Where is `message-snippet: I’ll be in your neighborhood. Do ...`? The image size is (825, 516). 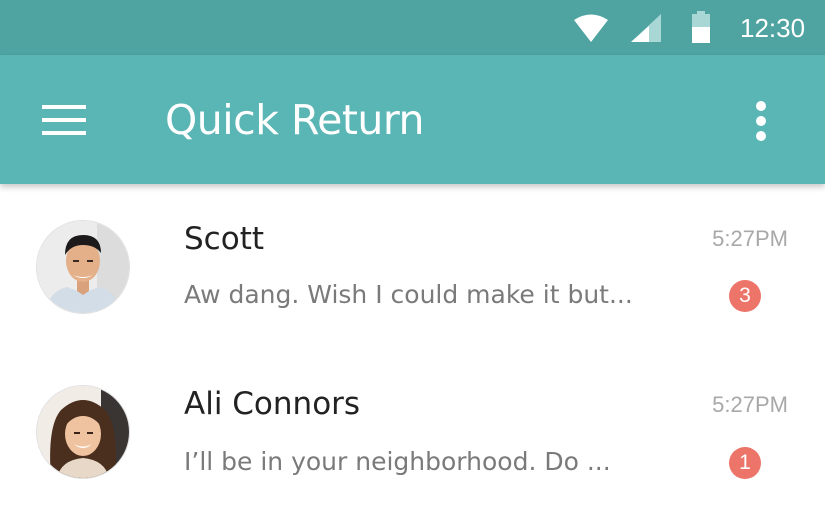 message-snippet: I’ll be in your neighborhood. Do ... is located at coordinates (397, 461).